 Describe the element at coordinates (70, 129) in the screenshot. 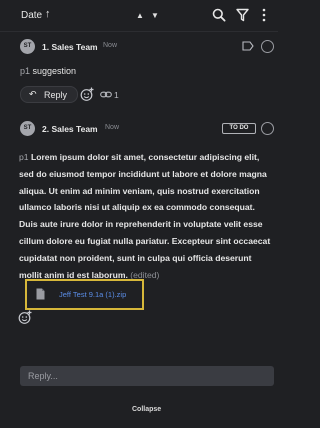

I see `comment-author: 2. Sales Team` at that location.